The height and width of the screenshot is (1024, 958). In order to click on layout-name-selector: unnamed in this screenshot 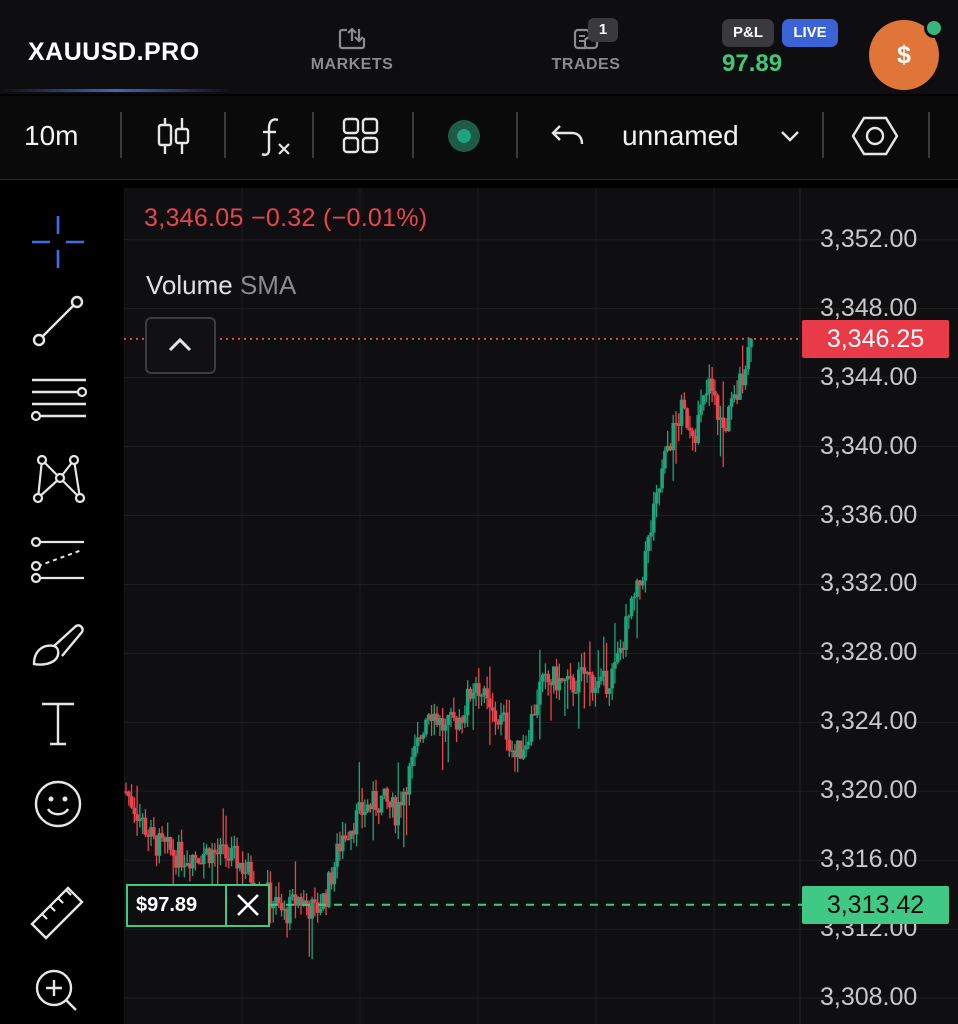, I will do `click(680, 136)`.